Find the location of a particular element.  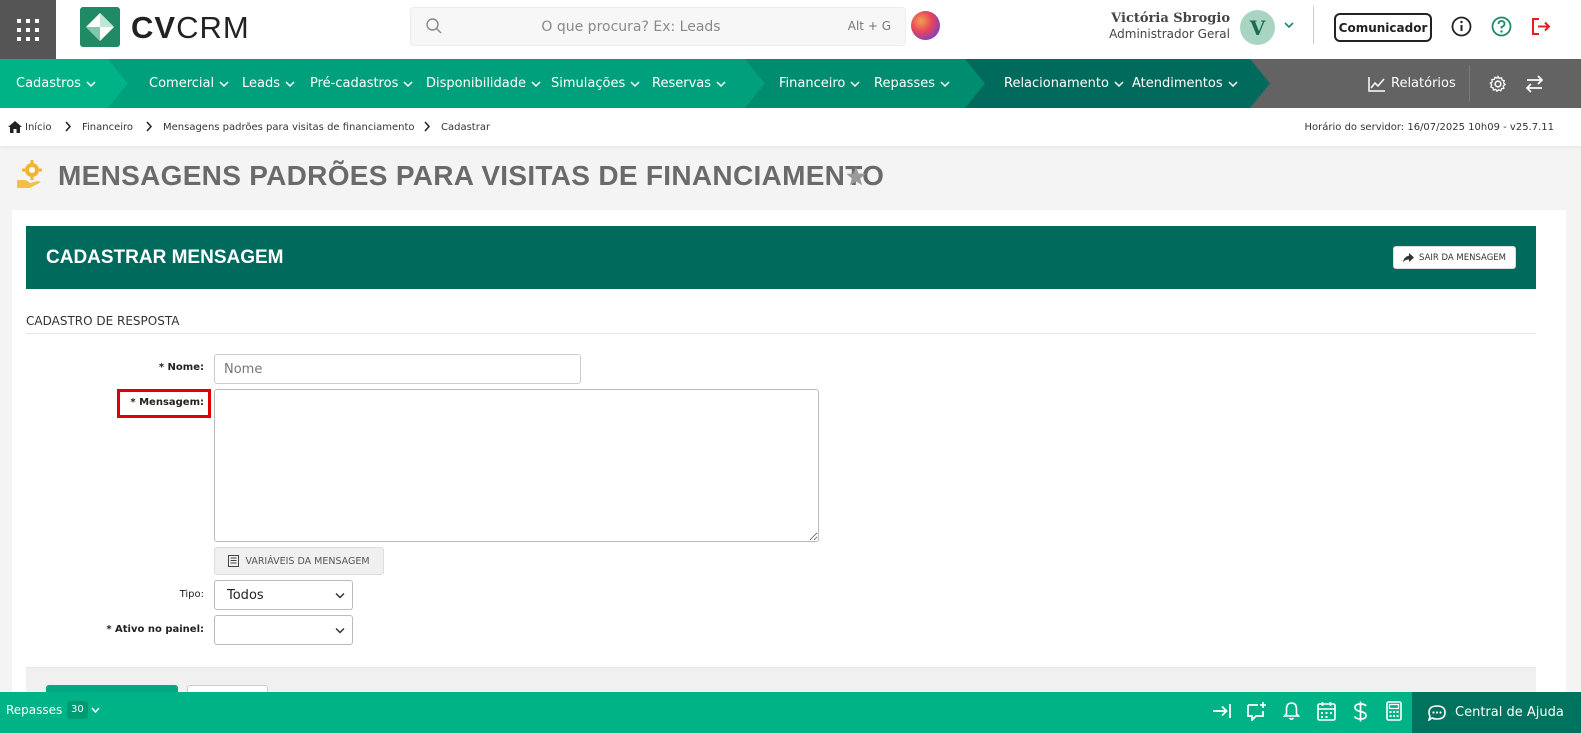

logo: CVCRM is located at coordinates (165, 27).